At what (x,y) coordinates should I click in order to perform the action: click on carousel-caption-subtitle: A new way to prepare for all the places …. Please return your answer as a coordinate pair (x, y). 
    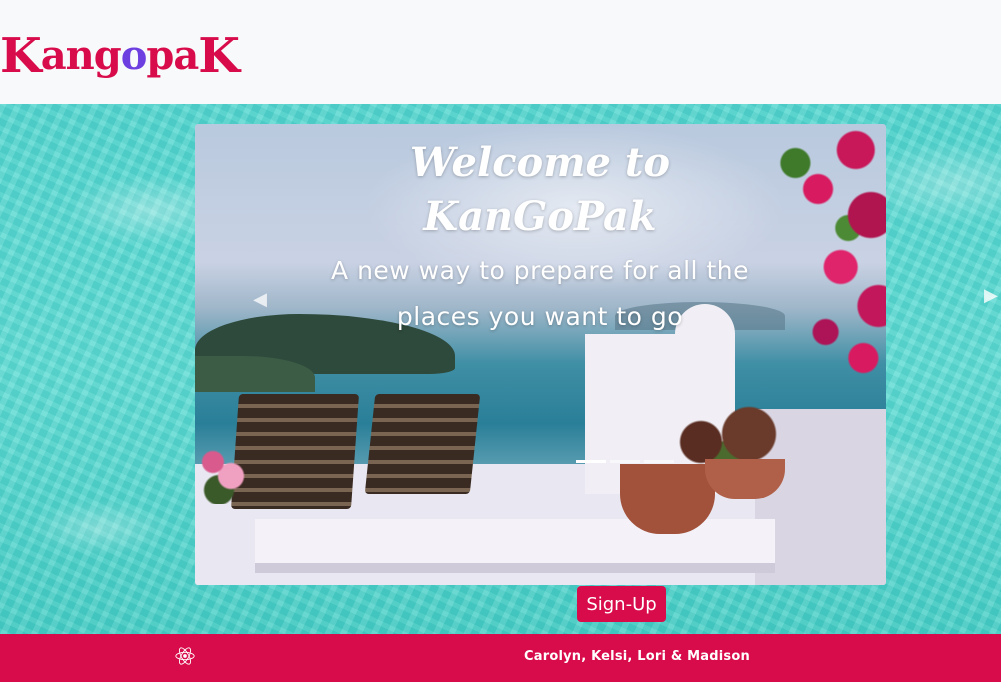
    Looking at the image, I should click on (540, 294).